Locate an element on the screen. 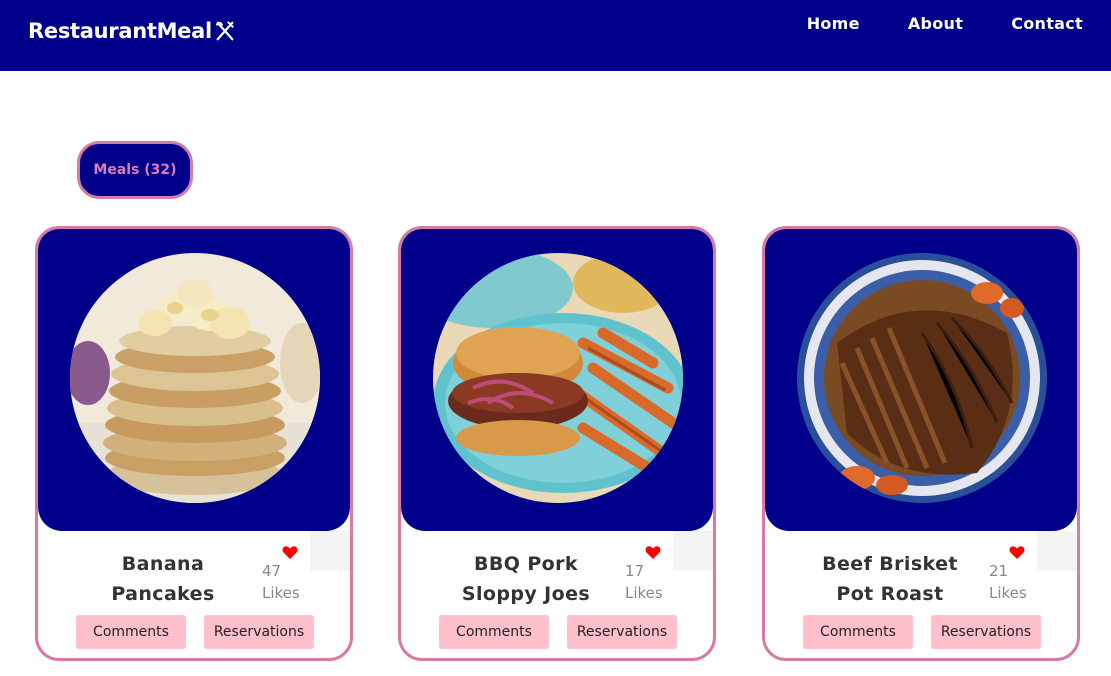 This screenshot has height=676, width=1111. meals-tab: Meals (32) is located at coordinates (135, 170).